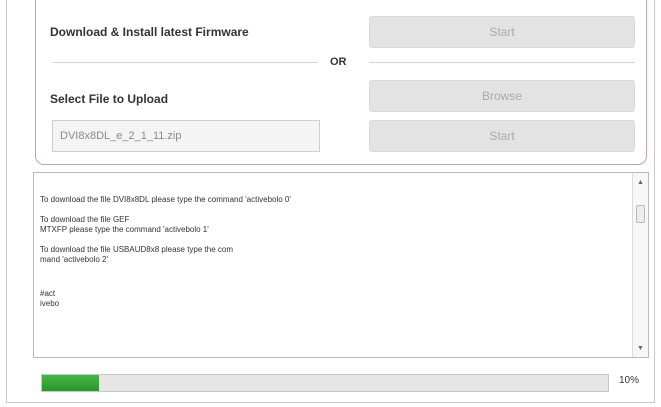 The height and width of the screenshot is (407, 661). What do you see at coordinates (338, 62) in the screenshot?
I see `or-separator-label: OR` at bounding box center [338, 62].